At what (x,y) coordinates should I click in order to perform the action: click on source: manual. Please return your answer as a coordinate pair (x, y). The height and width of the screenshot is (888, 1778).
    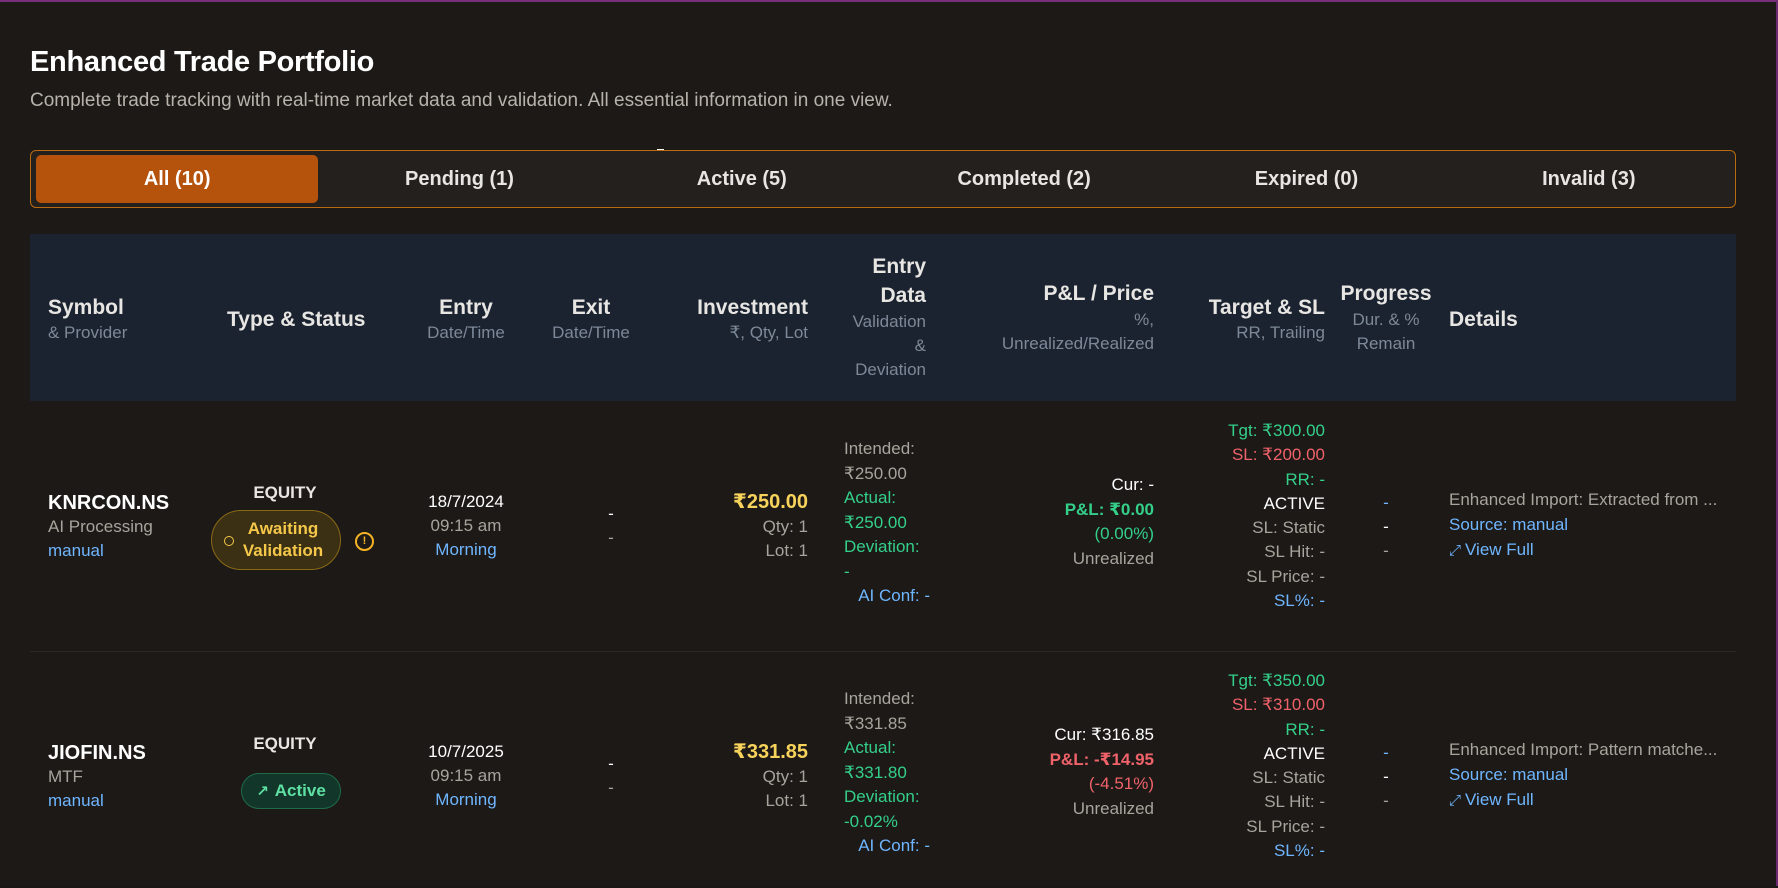
    Looking at the image, I should click on (76, 800).